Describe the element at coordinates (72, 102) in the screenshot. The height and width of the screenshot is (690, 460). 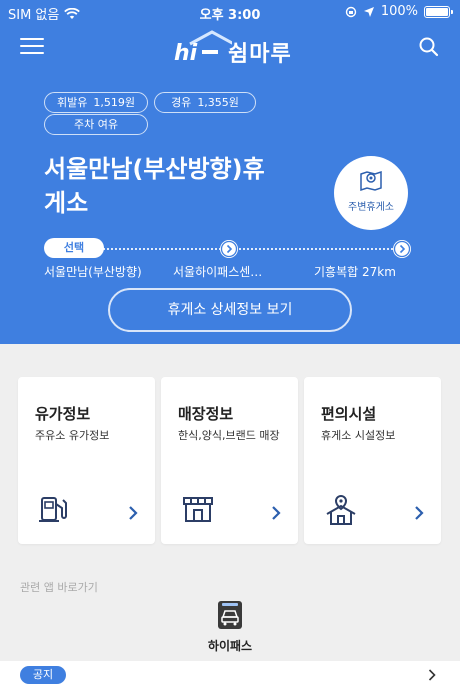
I see `gasoline-label: 휘발유` at that location.